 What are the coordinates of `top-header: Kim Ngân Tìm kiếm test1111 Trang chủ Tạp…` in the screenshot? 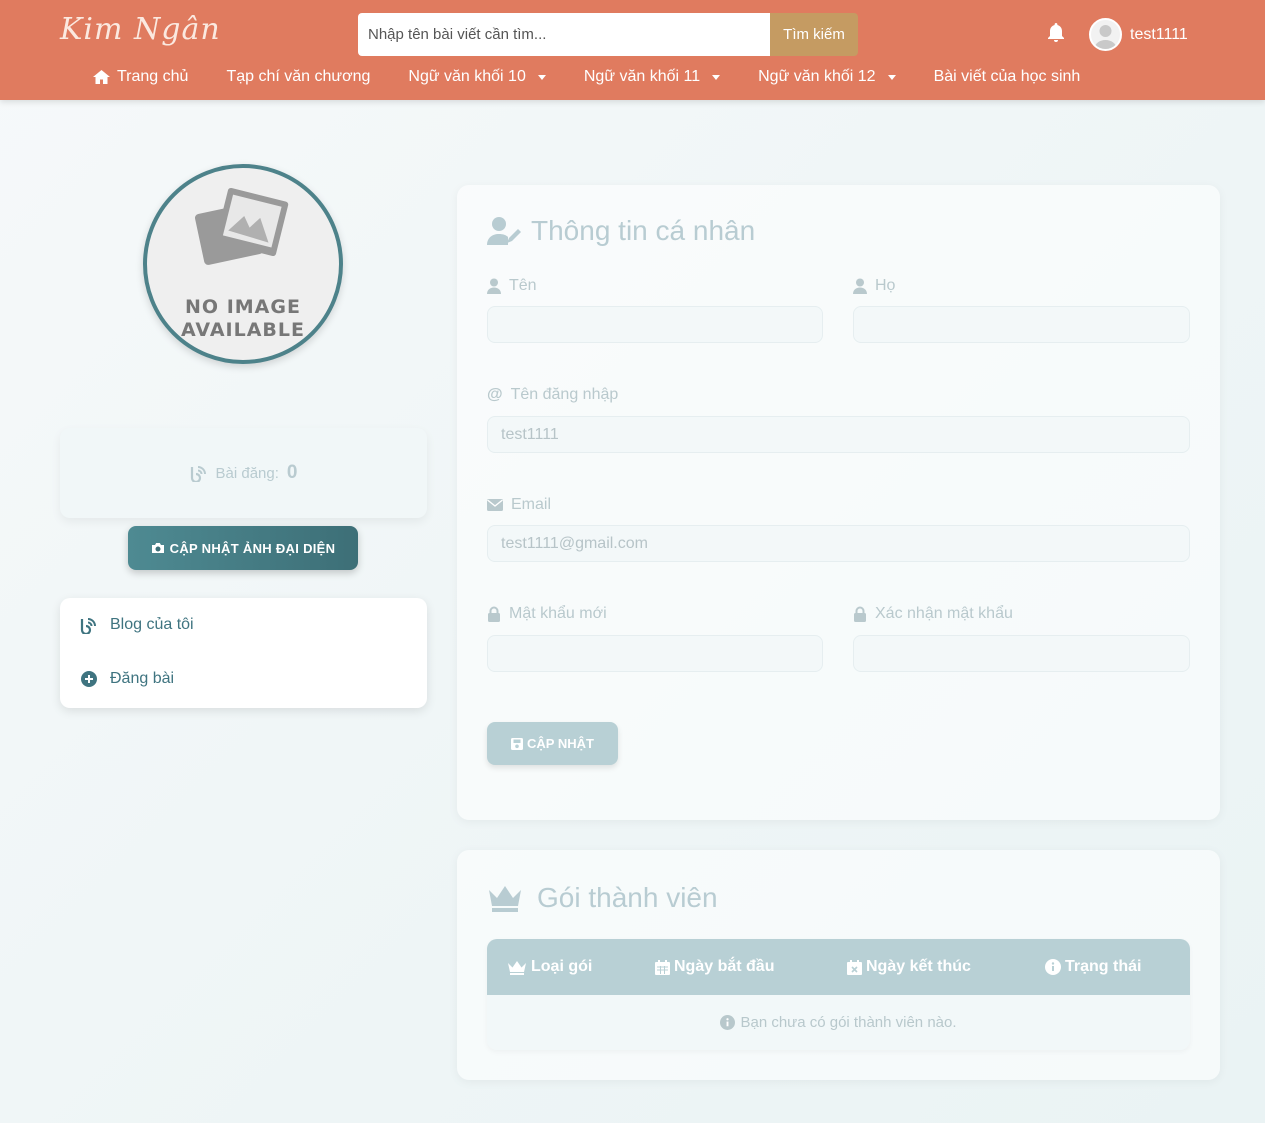 It's located at (632, 50).